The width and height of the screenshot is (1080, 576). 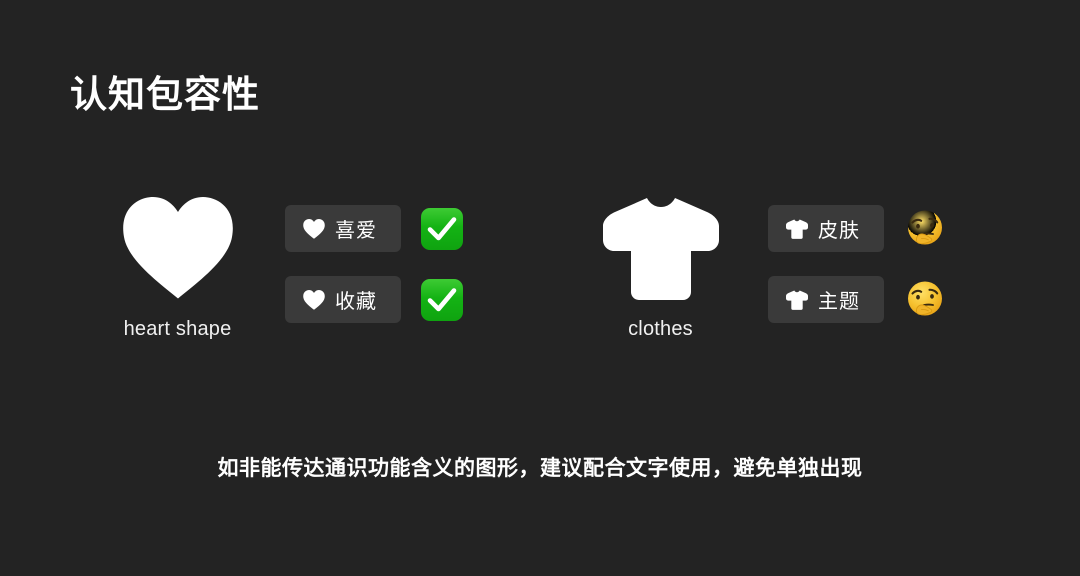 I want to click on chip-button-skin: 皮肤, so click(x=826, y=228).